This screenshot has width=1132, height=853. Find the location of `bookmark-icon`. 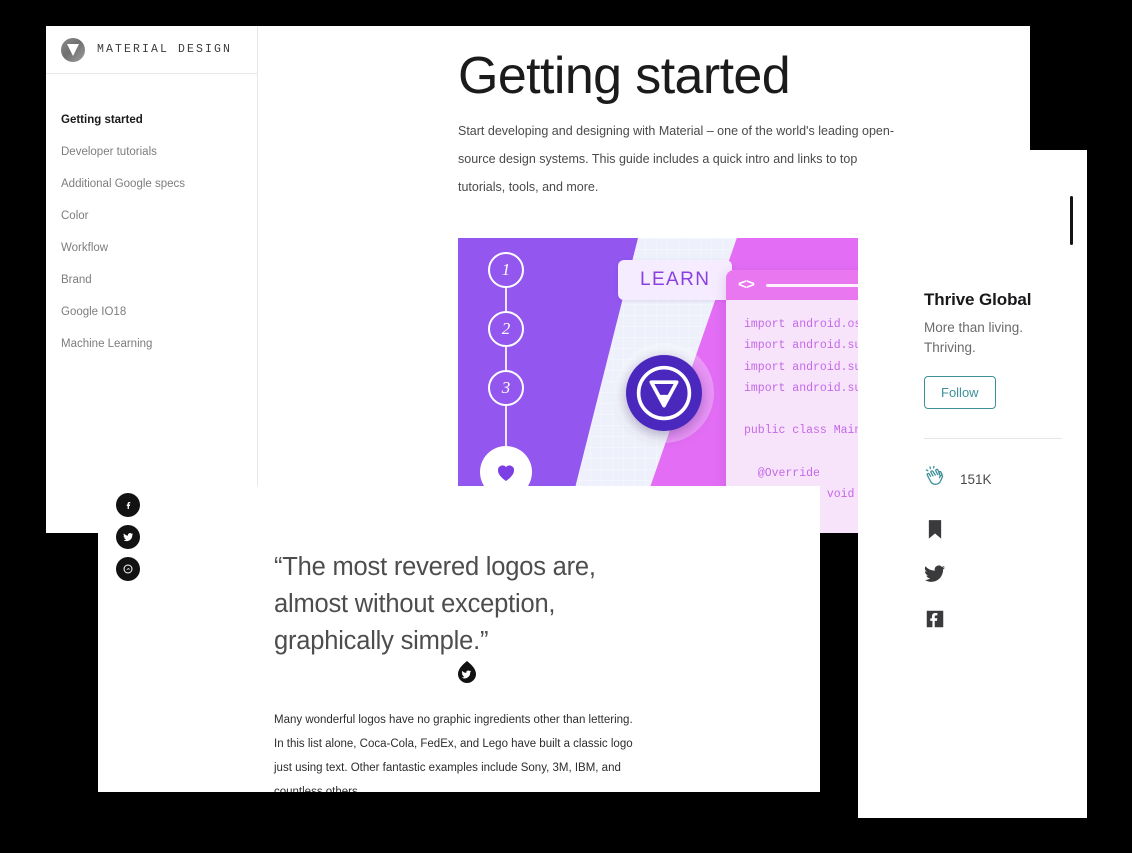

bookmark-icon is located at coordinates (936, 529).